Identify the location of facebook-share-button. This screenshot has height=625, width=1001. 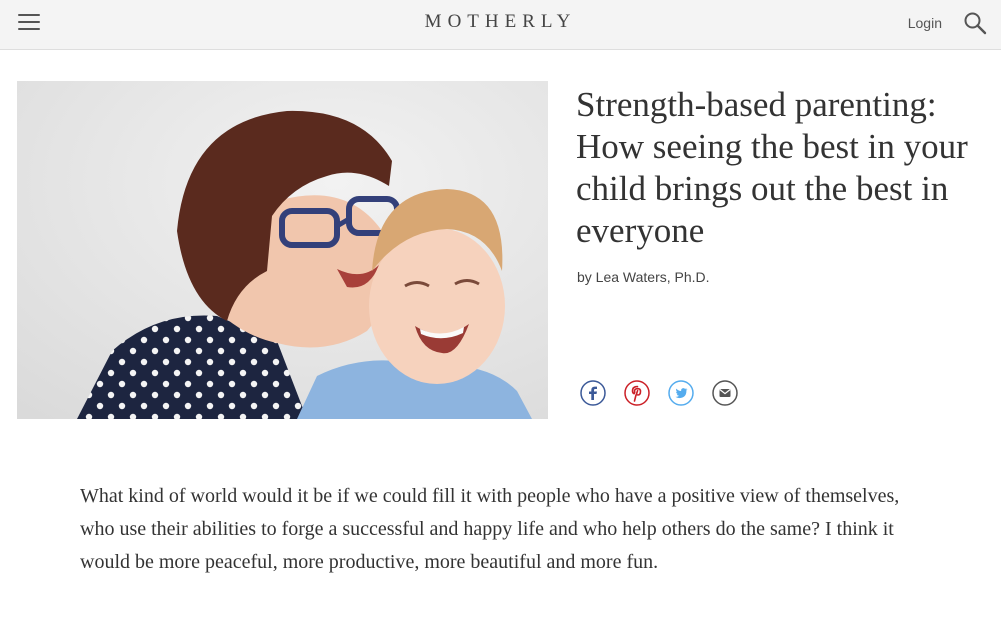
(593, 393).